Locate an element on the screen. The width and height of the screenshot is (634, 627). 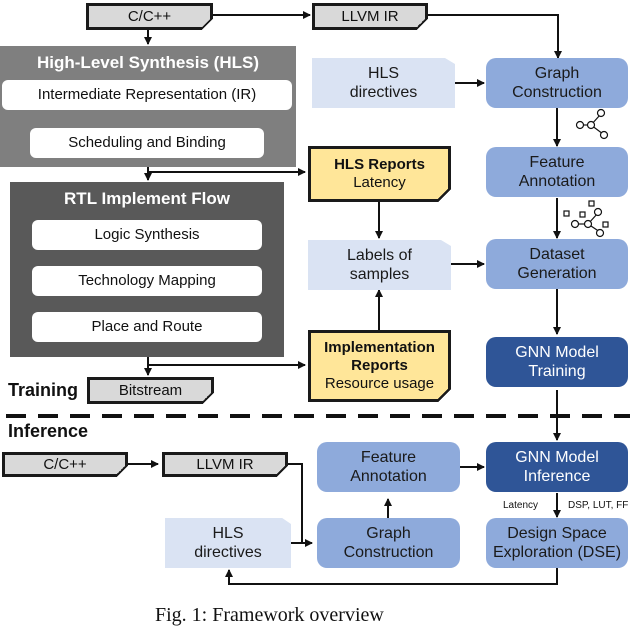
hls-directives-input: HLS directives is located at coordinates (383, 83).